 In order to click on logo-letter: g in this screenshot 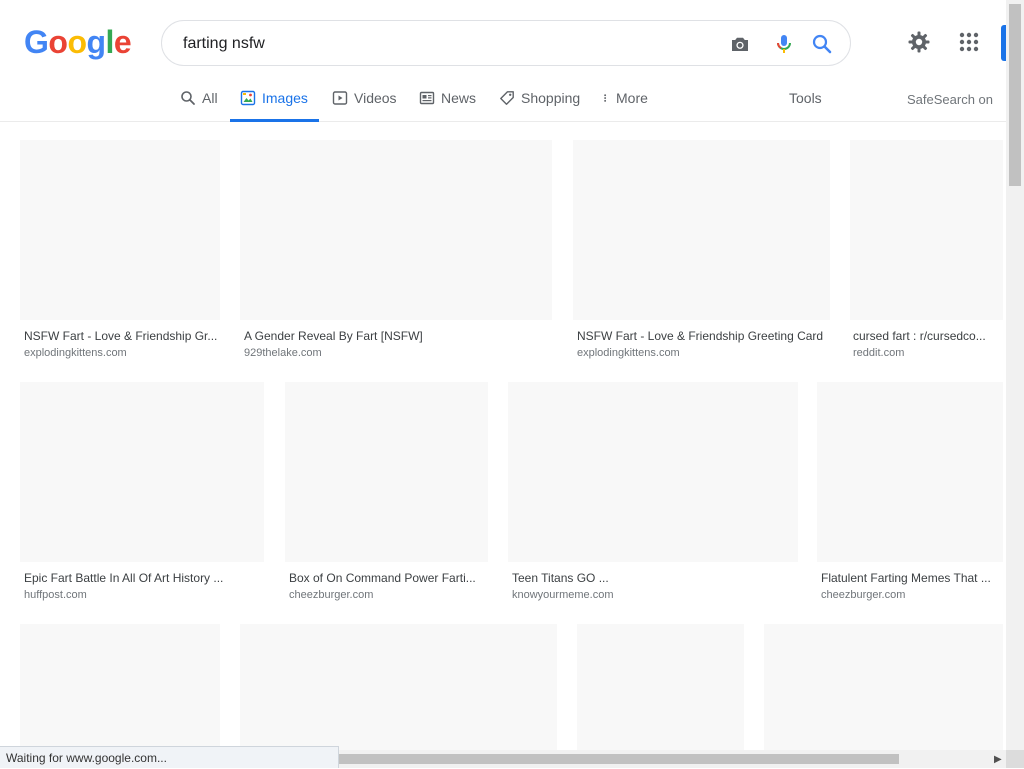, I will do `click(96, 42)`.